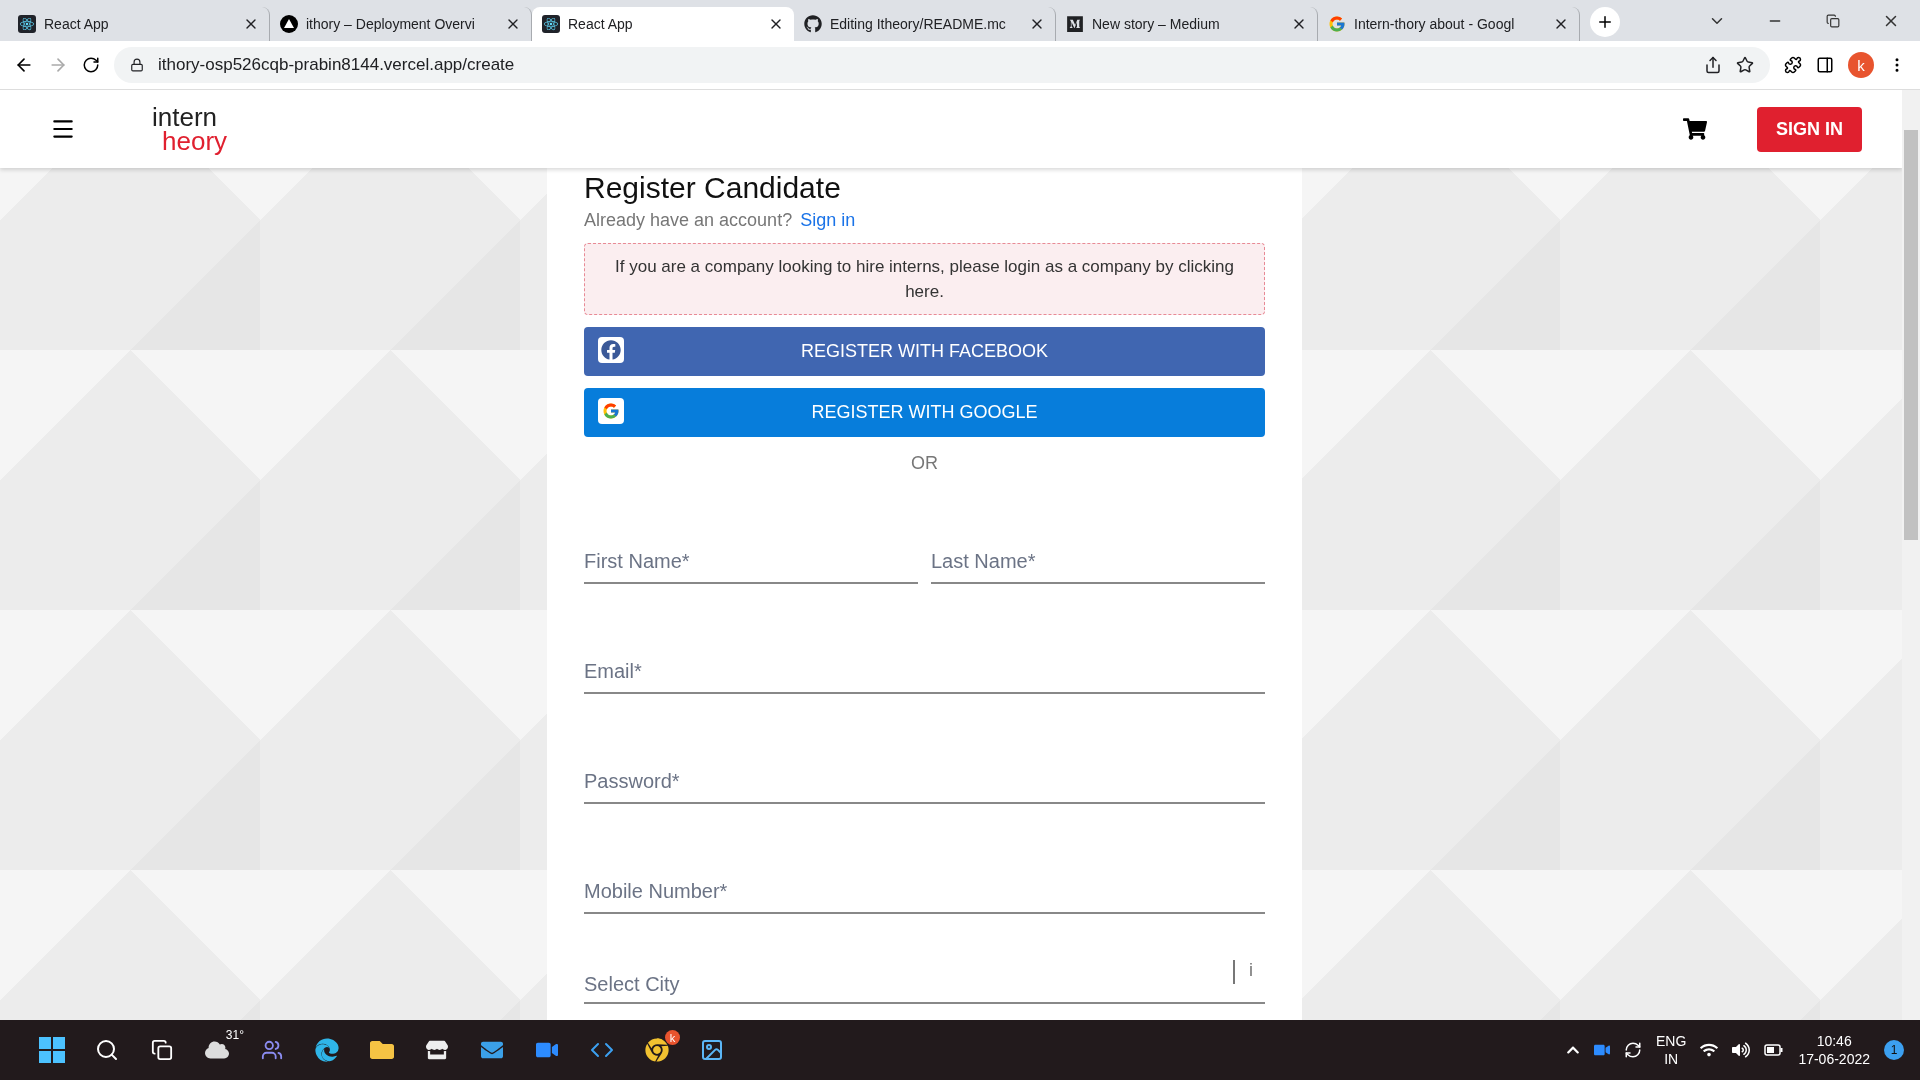  Describe the element at coordinates (1861, 65) in the screenshot. I see `profile-avatar: k` at that location.